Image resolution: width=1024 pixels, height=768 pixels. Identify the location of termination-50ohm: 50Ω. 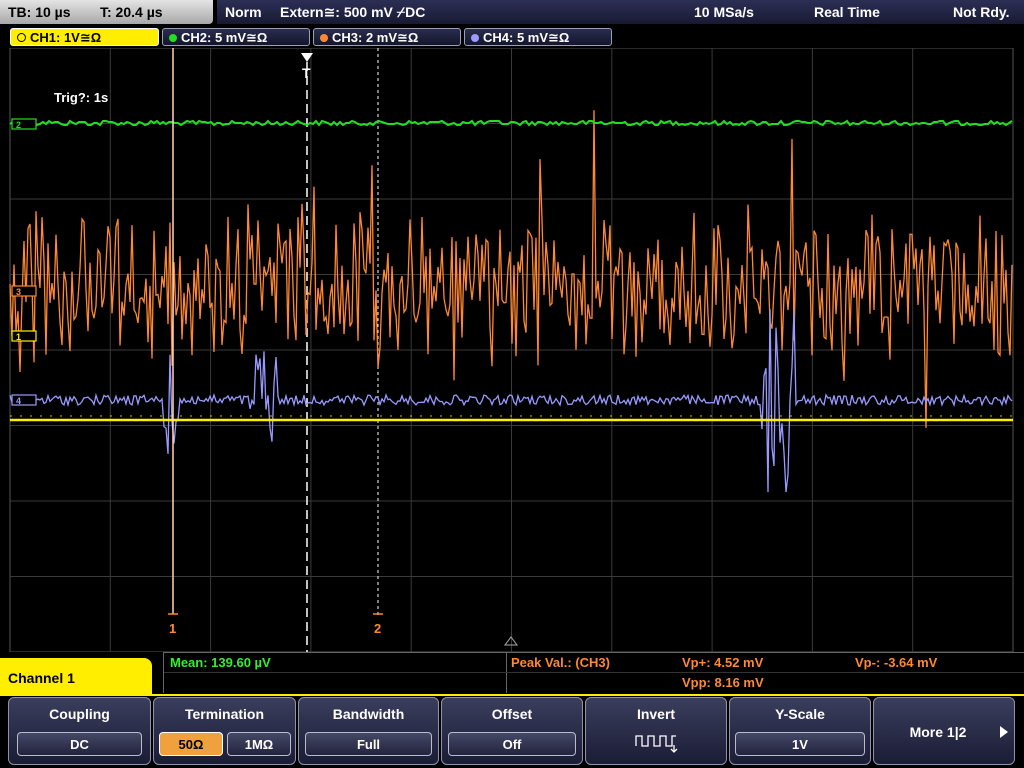
(191, 744).